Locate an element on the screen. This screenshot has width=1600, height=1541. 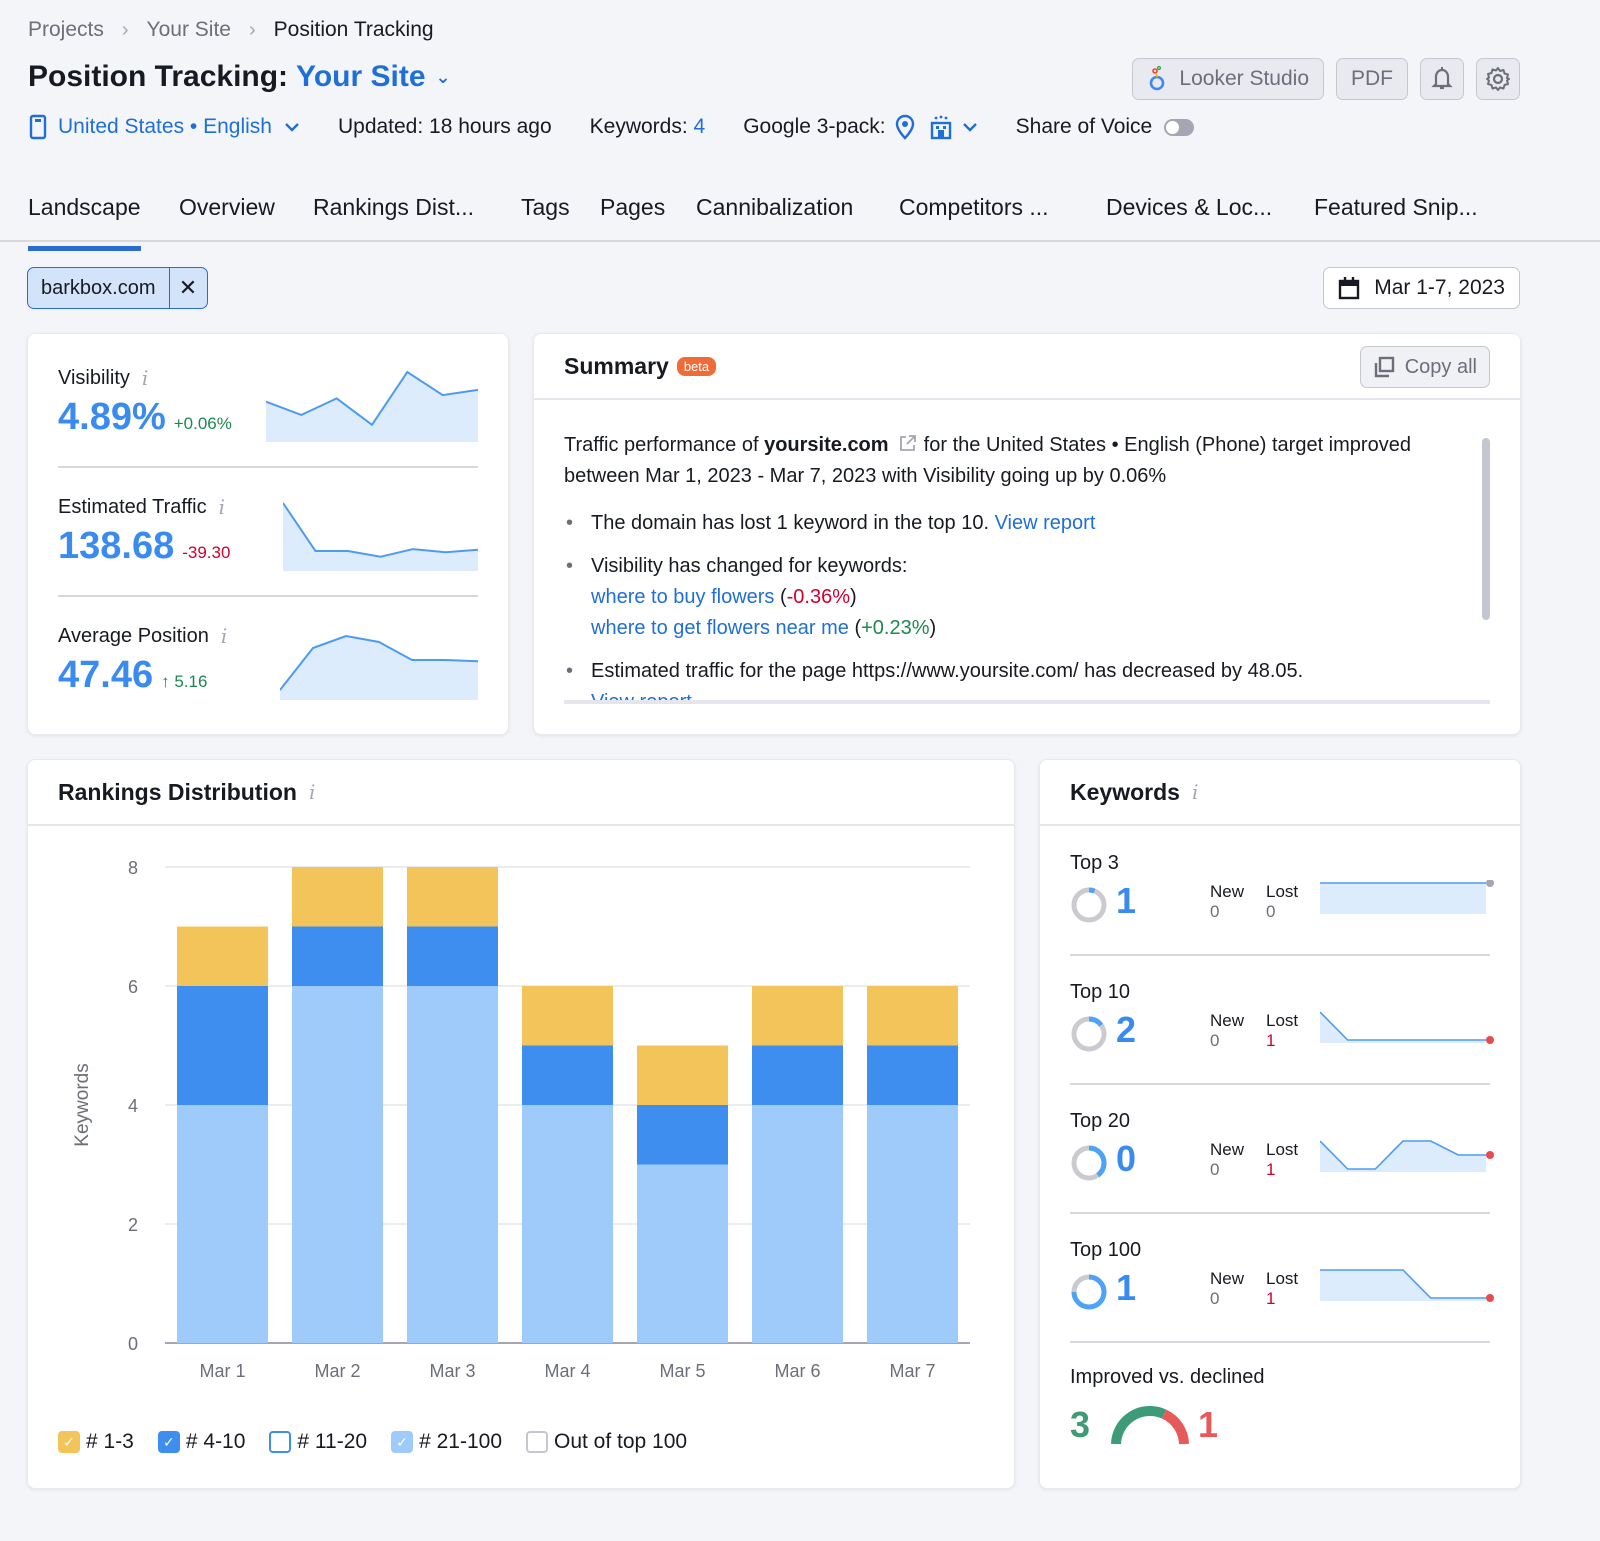
project-selector: Your Site is located at coordinates (360, 77).